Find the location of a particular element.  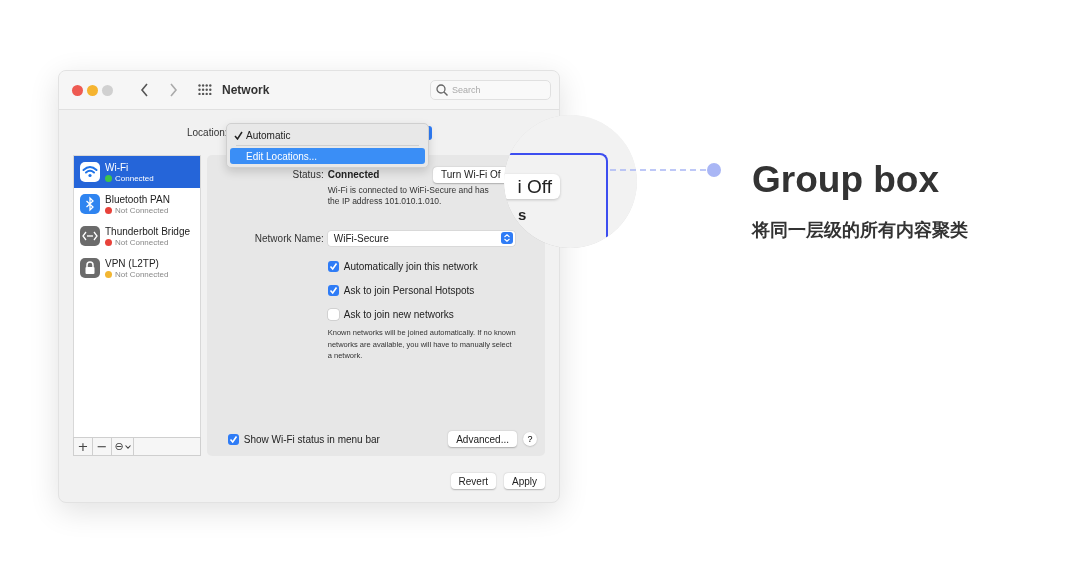

grid-icon is located at coordinates (205, 90).